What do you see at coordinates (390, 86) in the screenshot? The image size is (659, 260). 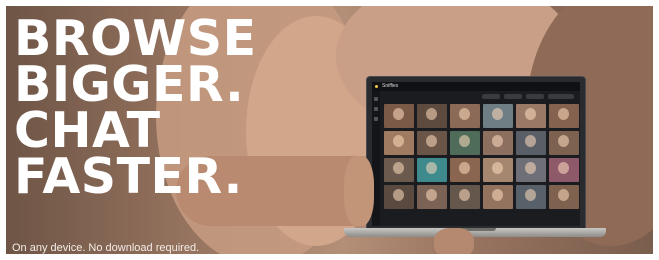 I see `app-title: Sniffies` at bounding box center [390, 86].